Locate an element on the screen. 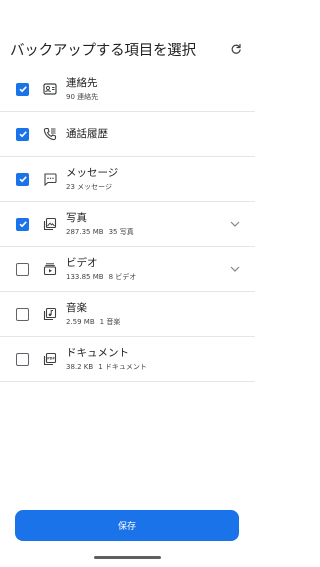 Image resolution: width=320 pixels, height=567 pixels. checkbox-documents is located at coordinates (22, 359).